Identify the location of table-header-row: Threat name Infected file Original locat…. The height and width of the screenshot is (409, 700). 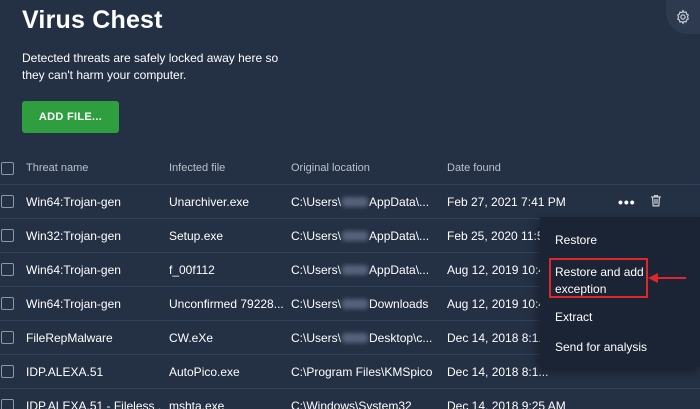
(350, 168).